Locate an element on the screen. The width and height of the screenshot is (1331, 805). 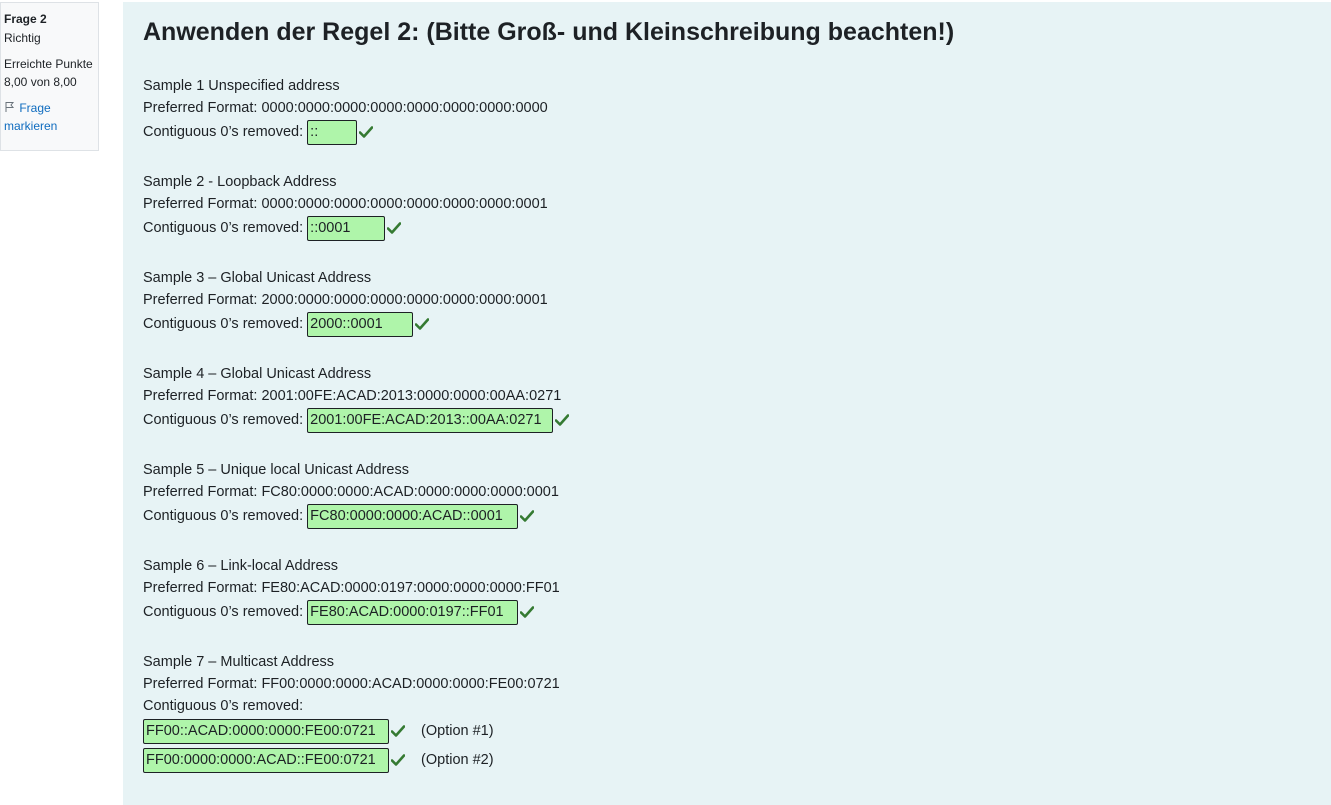
answer-row: Contiguous 0’s removed: ::0001 is located at coordinates (737, 228).